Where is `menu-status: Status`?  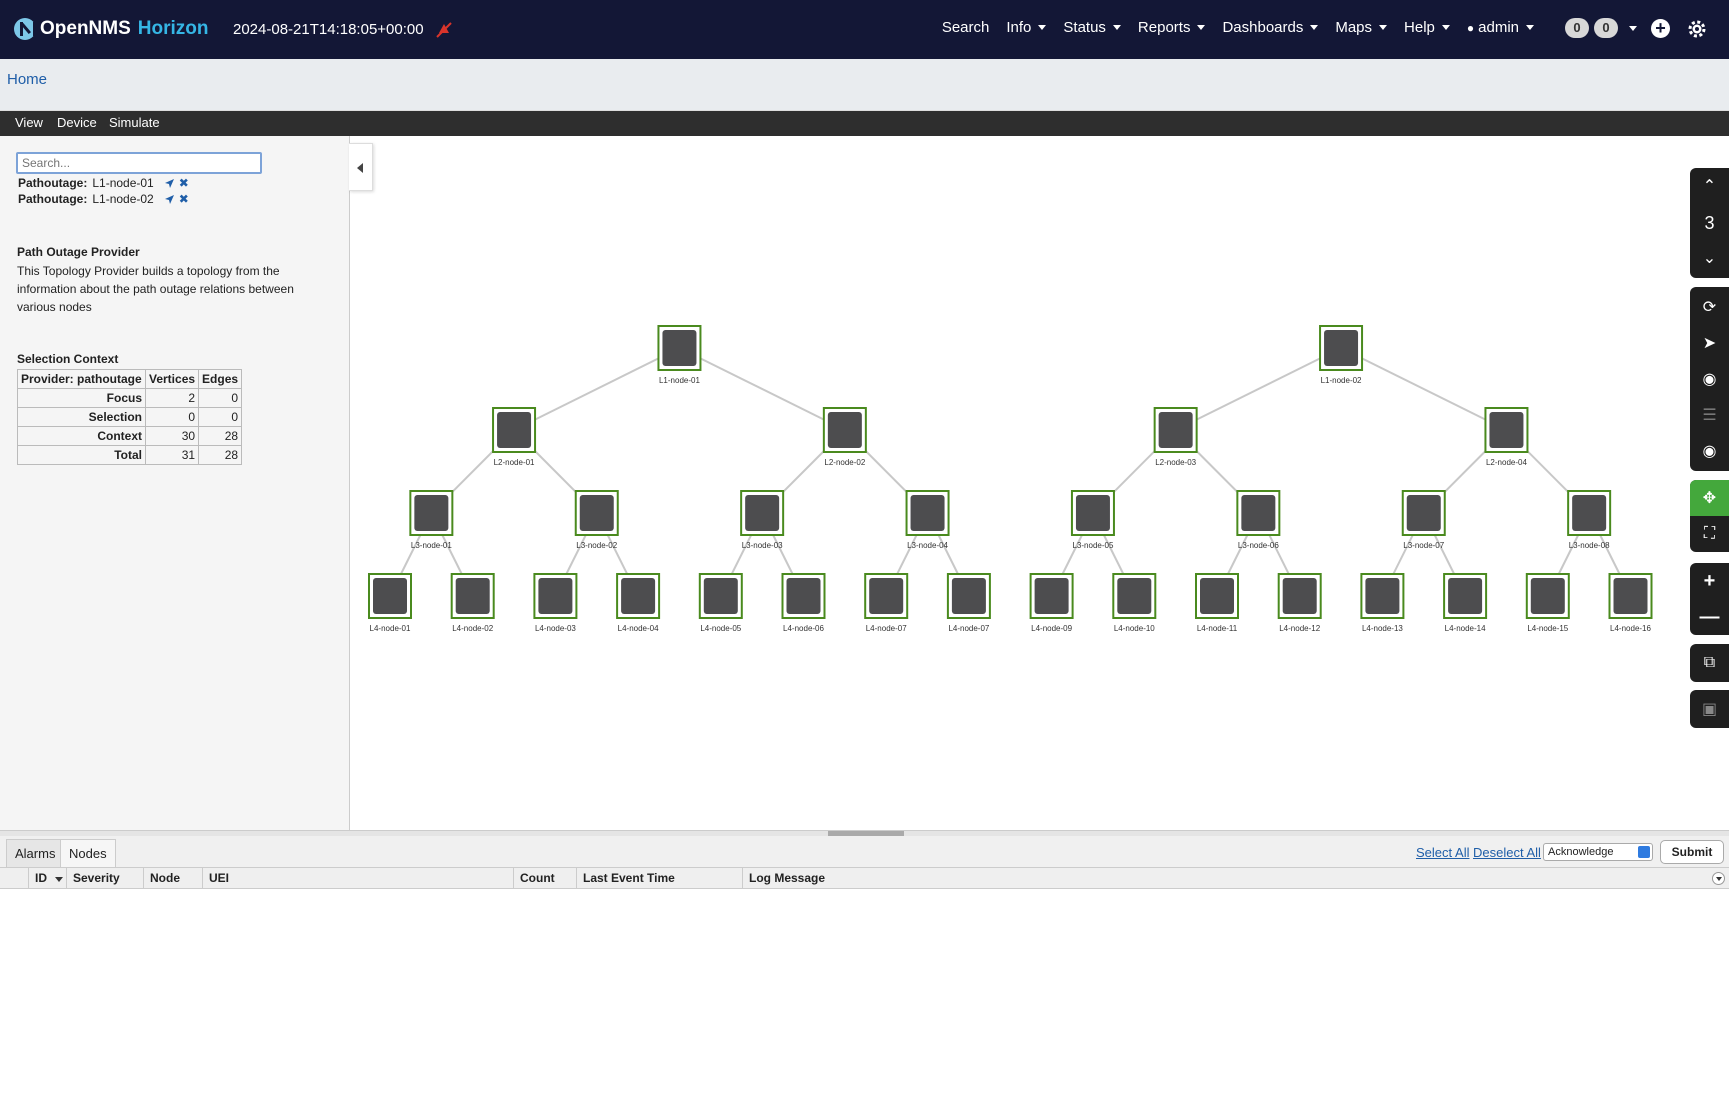 menu-status: Status is located at coordinates (1092, 27).